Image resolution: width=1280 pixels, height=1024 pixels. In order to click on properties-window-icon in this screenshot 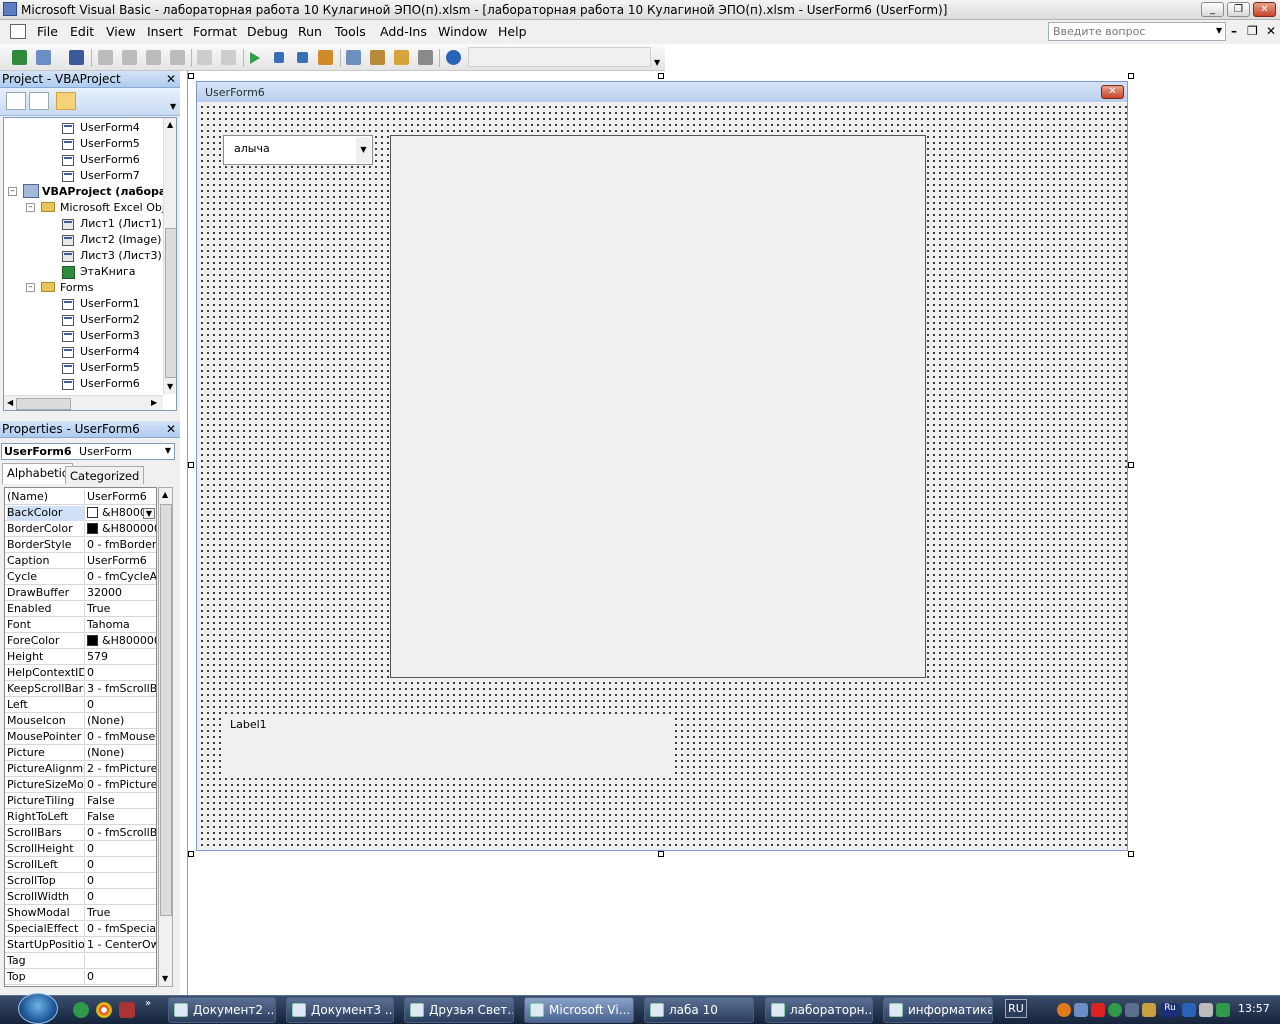, I will do `click(377, 57)`.